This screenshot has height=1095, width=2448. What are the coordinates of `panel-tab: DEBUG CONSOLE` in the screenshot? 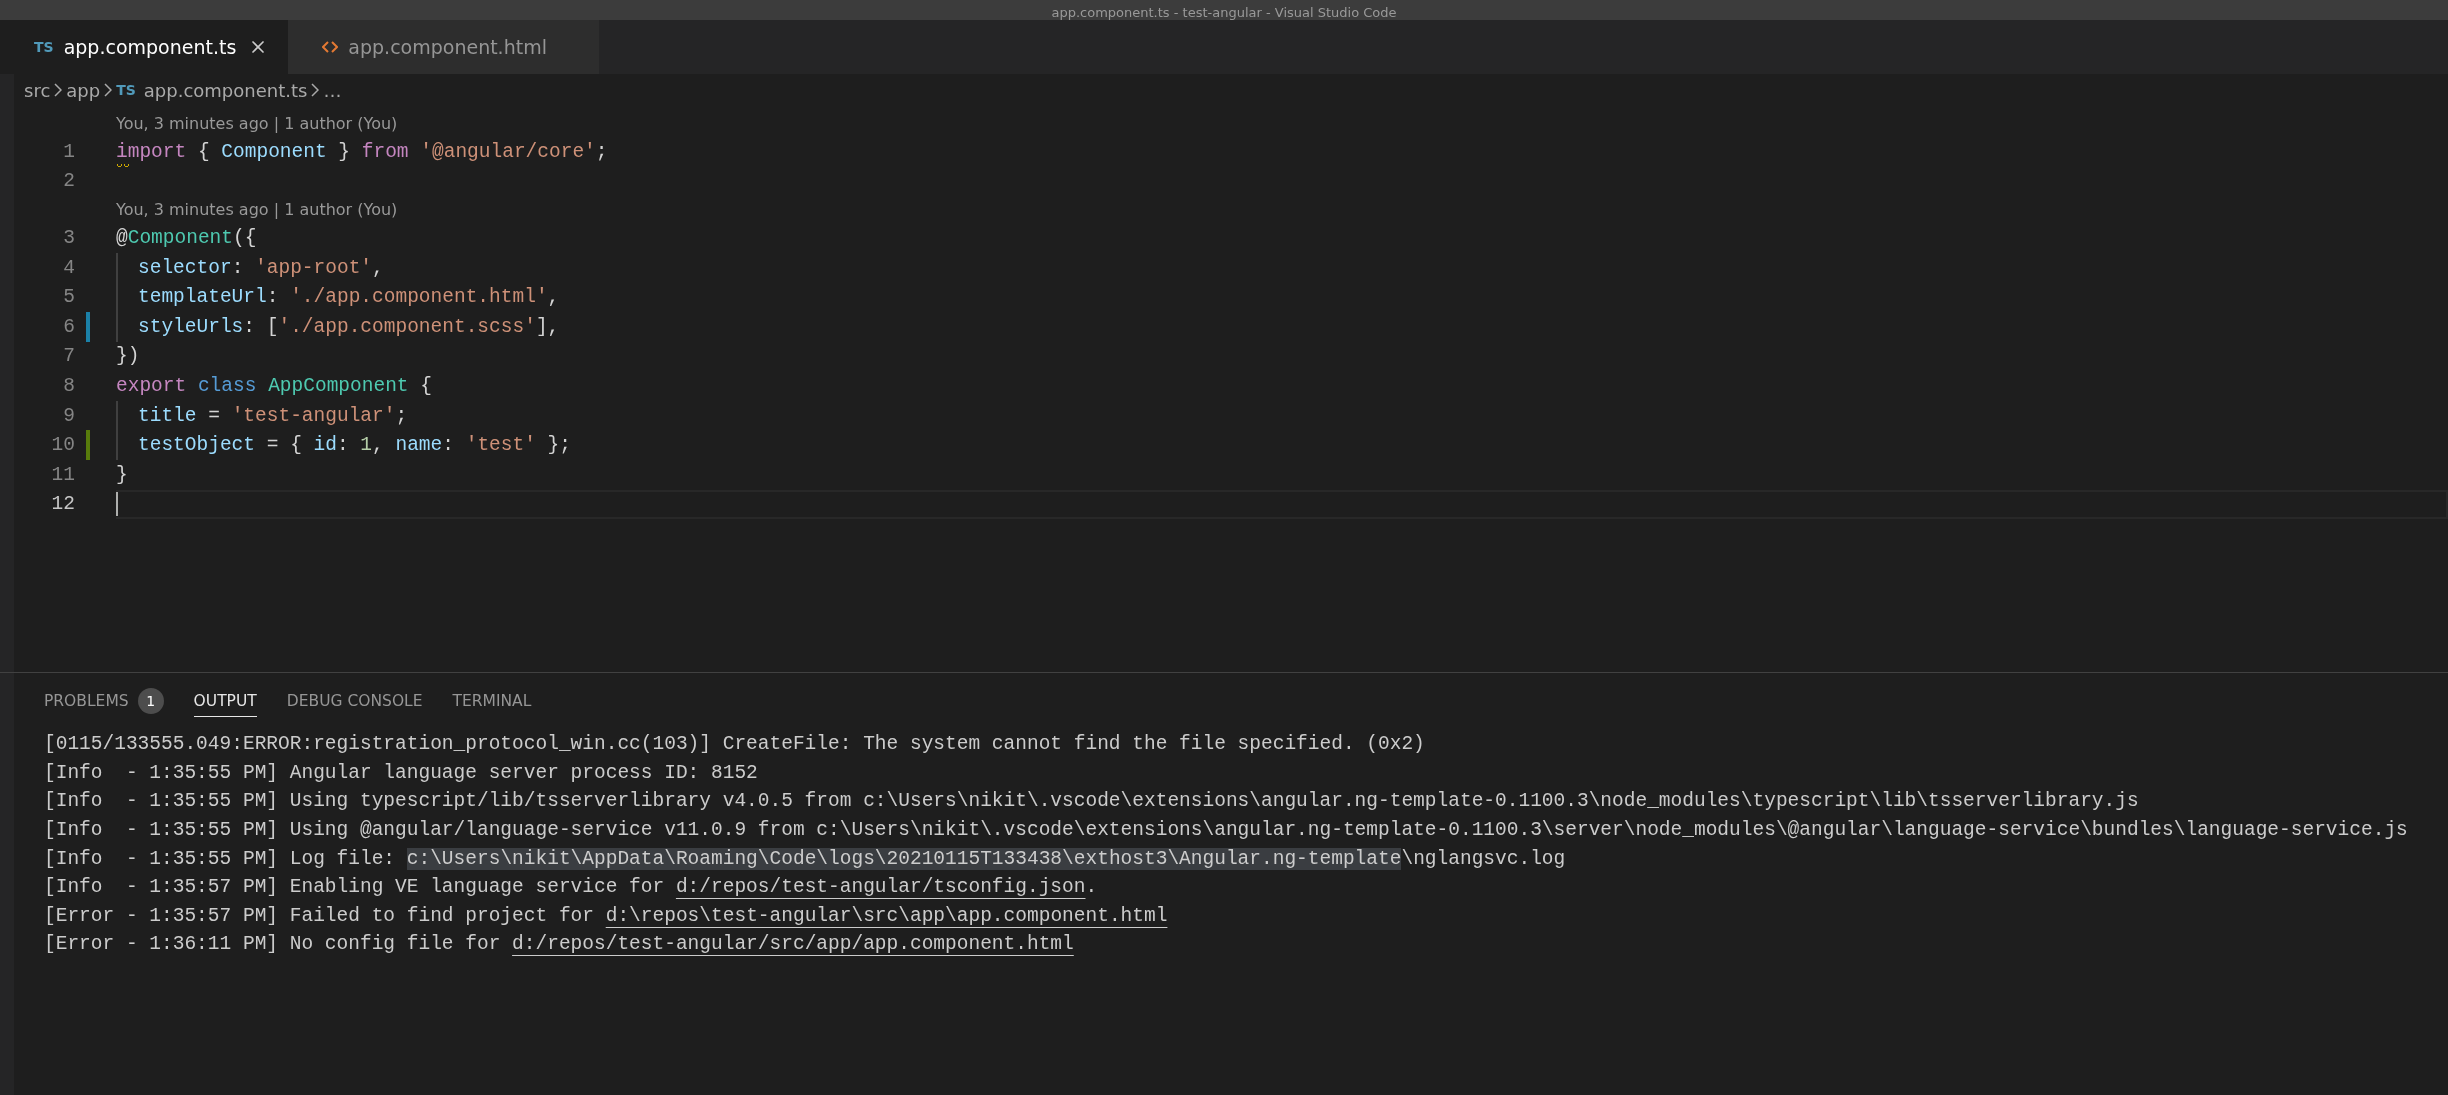 It's located at (354, 701).